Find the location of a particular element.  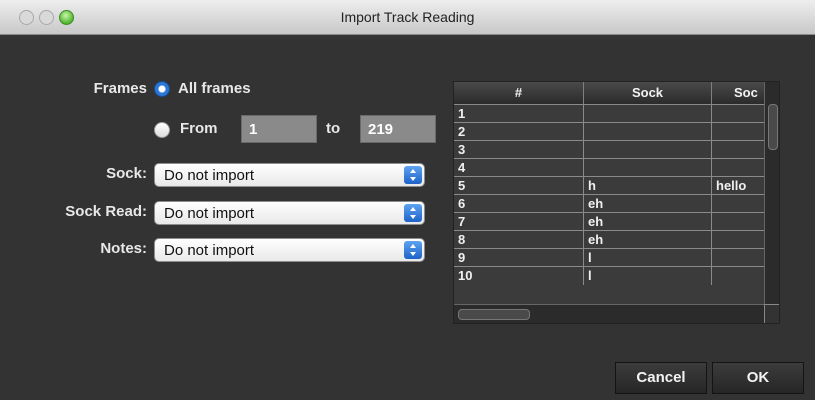

sock-read-label: Sock Read: is located at coordinates (106, 211).